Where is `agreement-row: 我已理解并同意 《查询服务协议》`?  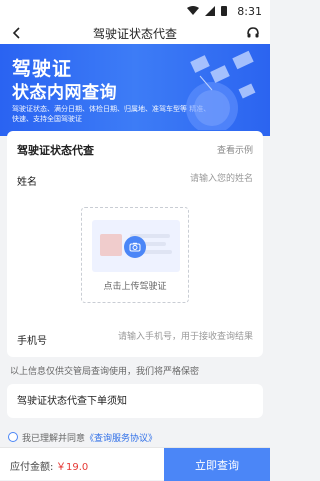
agreement-row: 我已理解并同意 《查询服务协议》 is located at coordinates (82, 437).